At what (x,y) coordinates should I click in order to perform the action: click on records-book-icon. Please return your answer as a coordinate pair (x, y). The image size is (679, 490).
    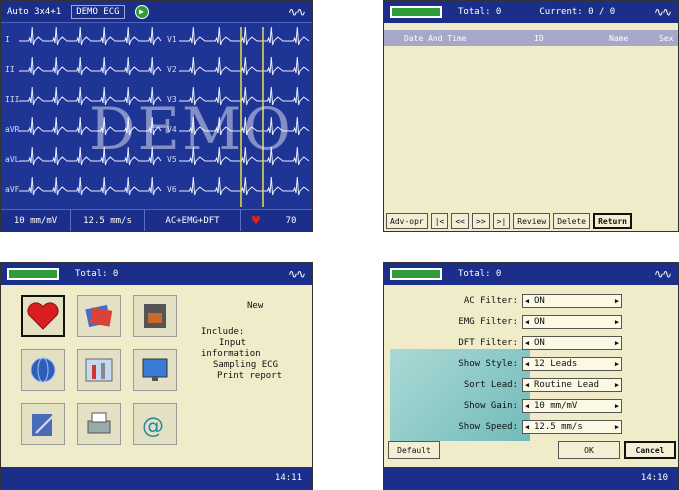
    Looking at the image, I should click on (99, 316).